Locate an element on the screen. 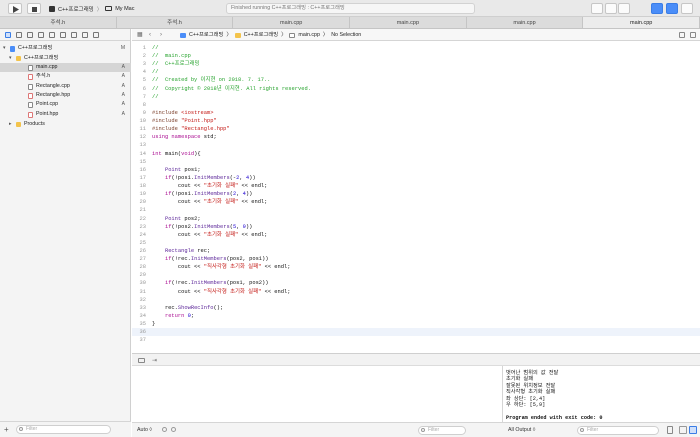 The height and width of the screenshot is (437, 700). code-line: 21 is located at coordinates (416, 210).